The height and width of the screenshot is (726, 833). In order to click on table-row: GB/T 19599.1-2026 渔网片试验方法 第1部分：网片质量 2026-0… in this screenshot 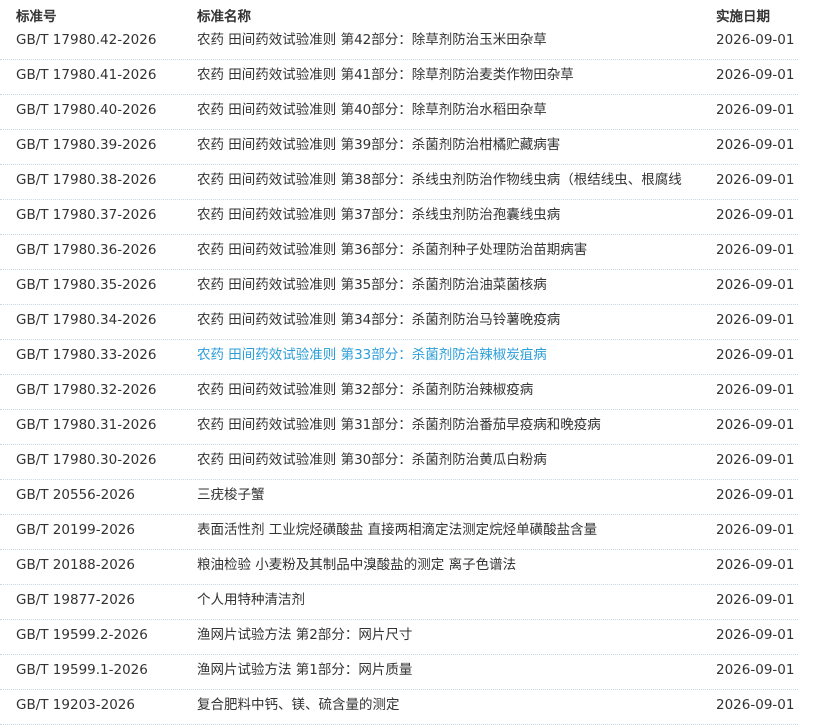, I will do `click(399, 672)`.